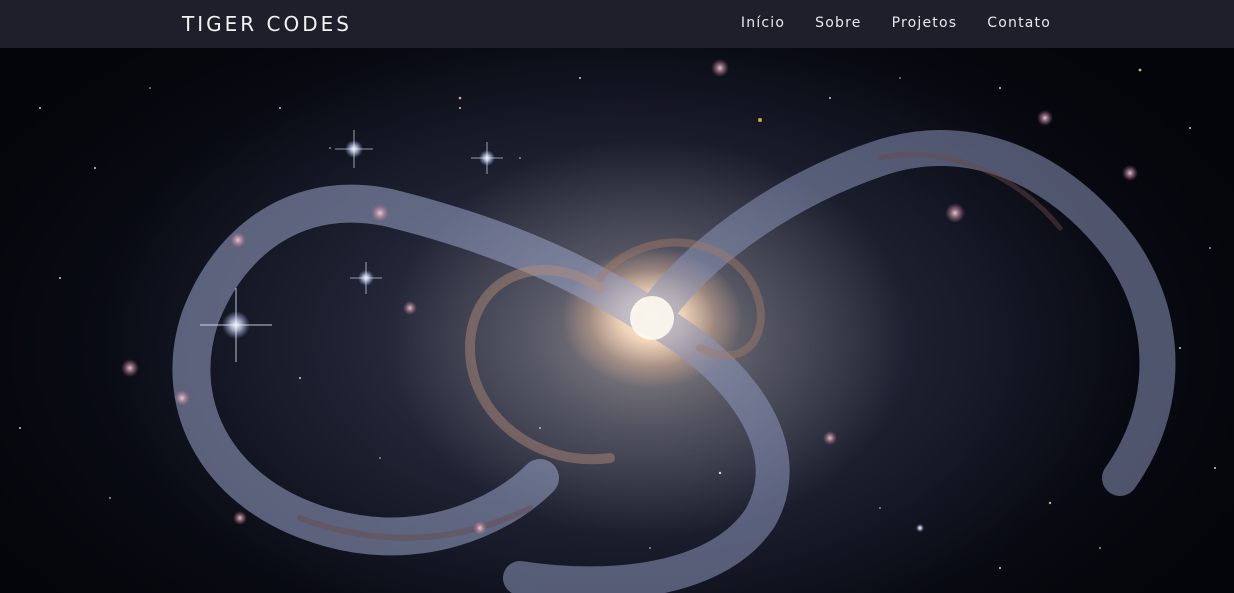 Image resolution: width=1234 pixels, height=593 pixels. Describe the element at coordinates (1019, 23) in the screenshot. I see `nav-link-contato: Contato` at that location.